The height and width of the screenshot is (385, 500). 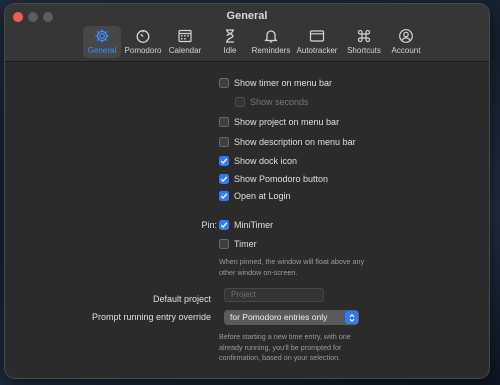 I want to click on tab-account: Account, so click(x=406, y=42).